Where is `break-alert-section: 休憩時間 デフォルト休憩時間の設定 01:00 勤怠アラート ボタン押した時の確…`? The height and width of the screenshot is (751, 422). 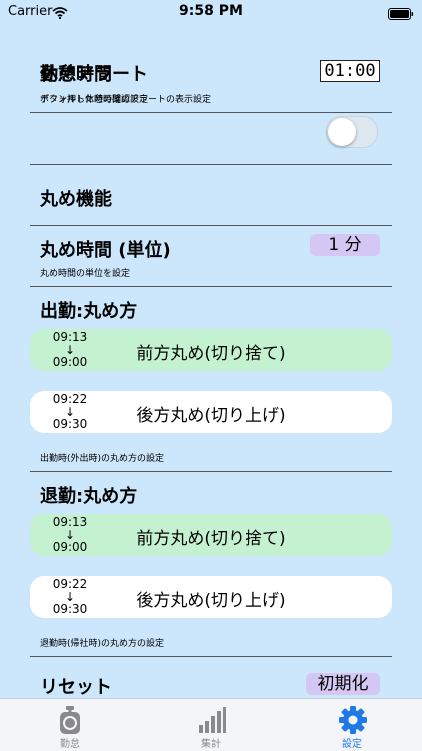 break-alert-section: 休憩時間 デフォルト休憩時間の設定 01:00 勤怠アラート ボタン押した時の確… is located at coordinates (211, 105).